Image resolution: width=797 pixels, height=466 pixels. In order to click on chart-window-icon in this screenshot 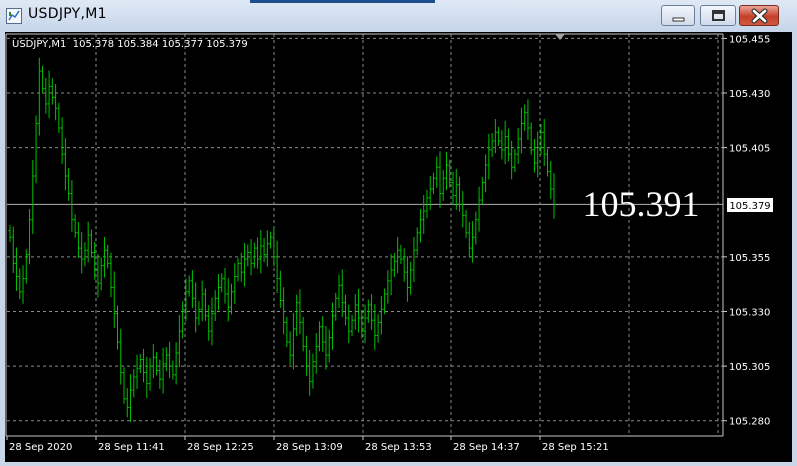, I will do `click(14, 16)`.